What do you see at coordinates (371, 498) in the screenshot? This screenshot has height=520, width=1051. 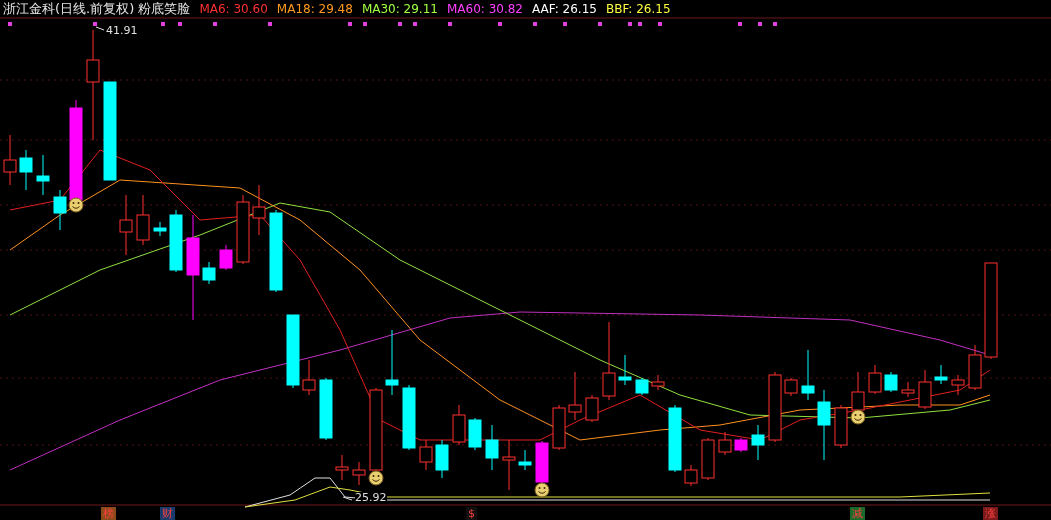 I see `low-price-label: 25.92` at bounding box center [371, 498].